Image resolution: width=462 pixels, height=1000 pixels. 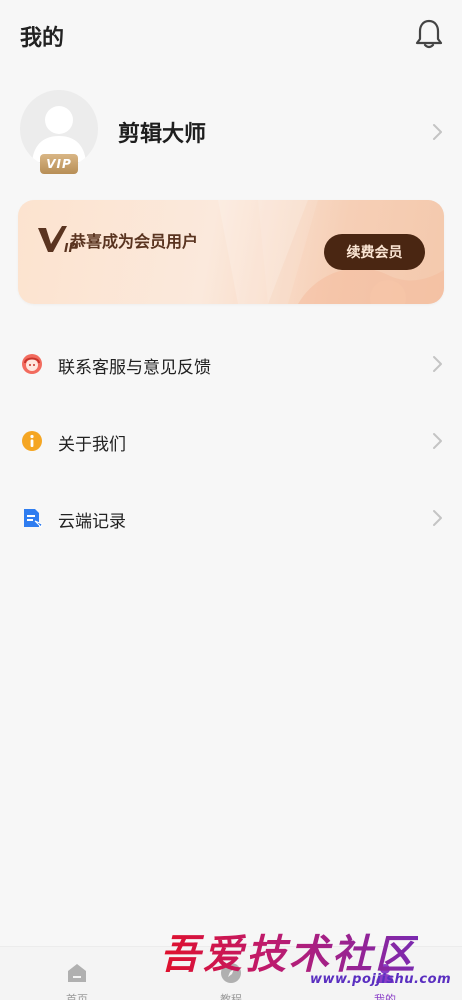 I want to click on vip-badge: VIP, so click(x=59, y=164).